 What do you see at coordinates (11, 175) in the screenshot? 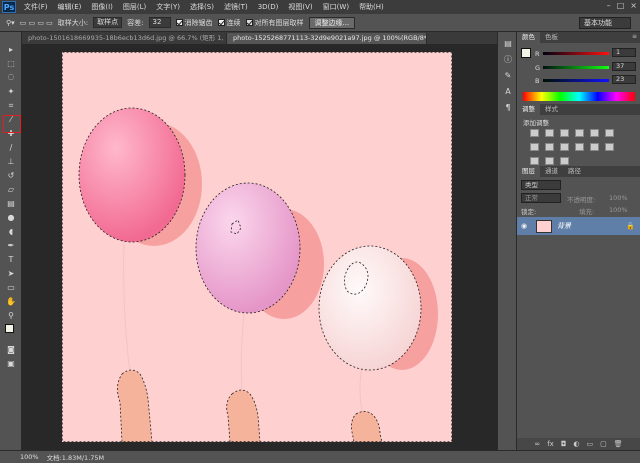
I see `history-brush-tool-icon: ↺` at bounding box center [11, 175].